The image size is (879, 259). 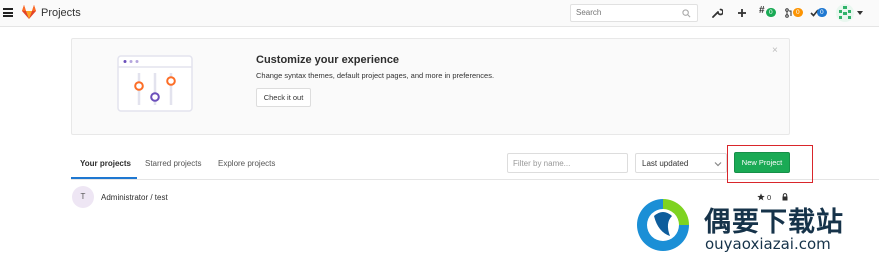 I want to click on project-name-link: Administrator / test, so click(x=134, y=197).